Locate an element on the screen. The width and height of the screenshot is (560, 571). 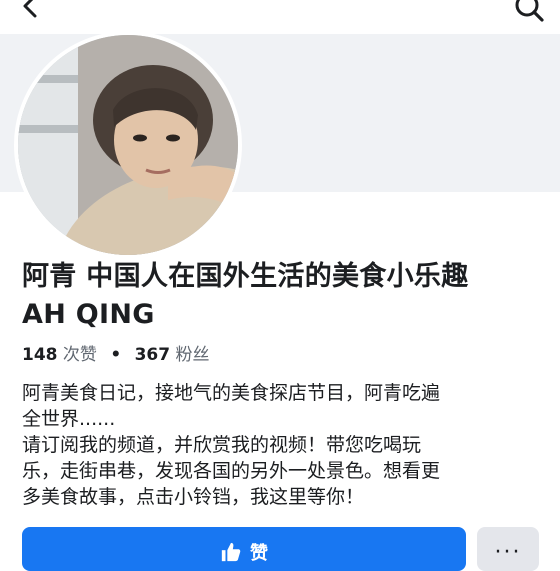
more-options-button: ··· is located at coordinates (508, 549).